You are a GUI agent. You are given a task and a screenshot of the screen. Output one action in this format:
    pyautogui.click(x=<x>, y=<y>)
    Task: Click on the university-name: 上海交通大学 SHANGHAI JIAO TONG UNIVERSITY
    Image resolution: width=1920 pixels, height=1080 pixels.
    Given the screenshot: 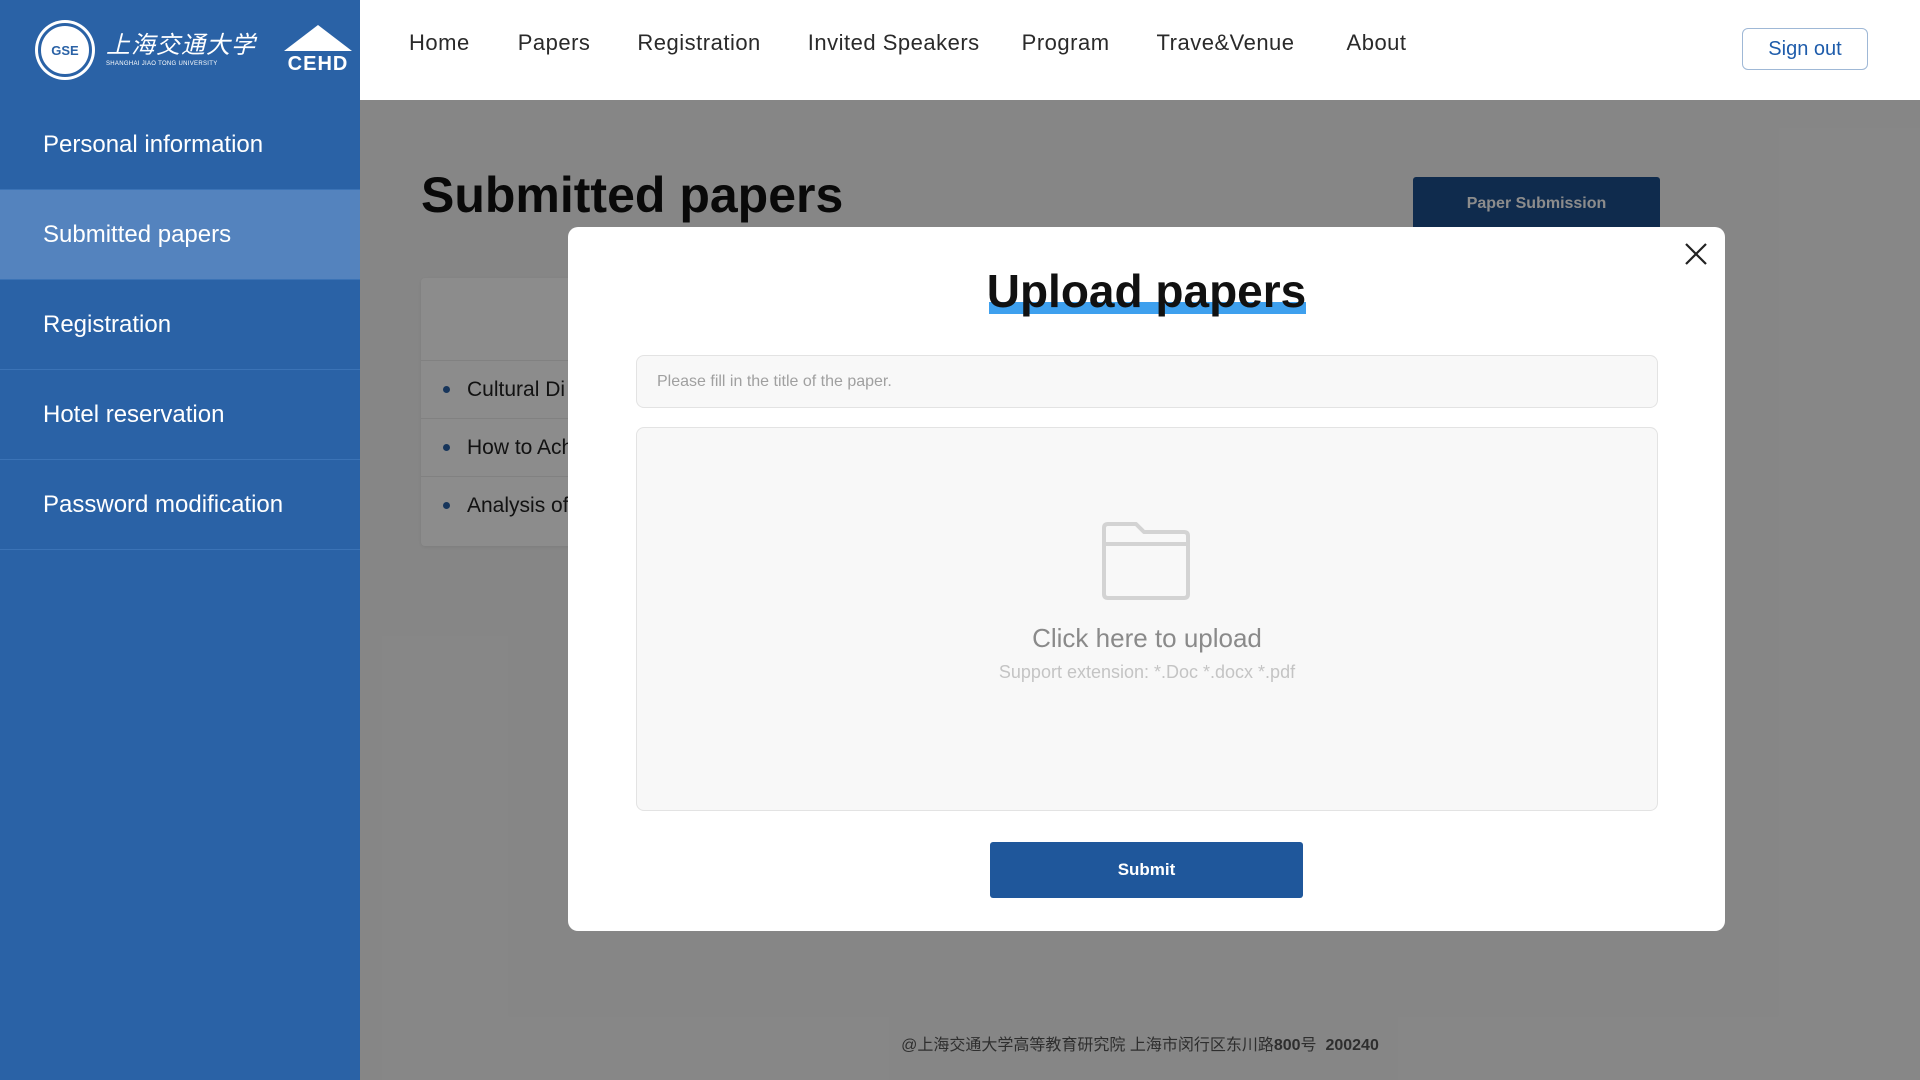 What is the action you would take?
    pyautogui.click(x=181, y=50)
    